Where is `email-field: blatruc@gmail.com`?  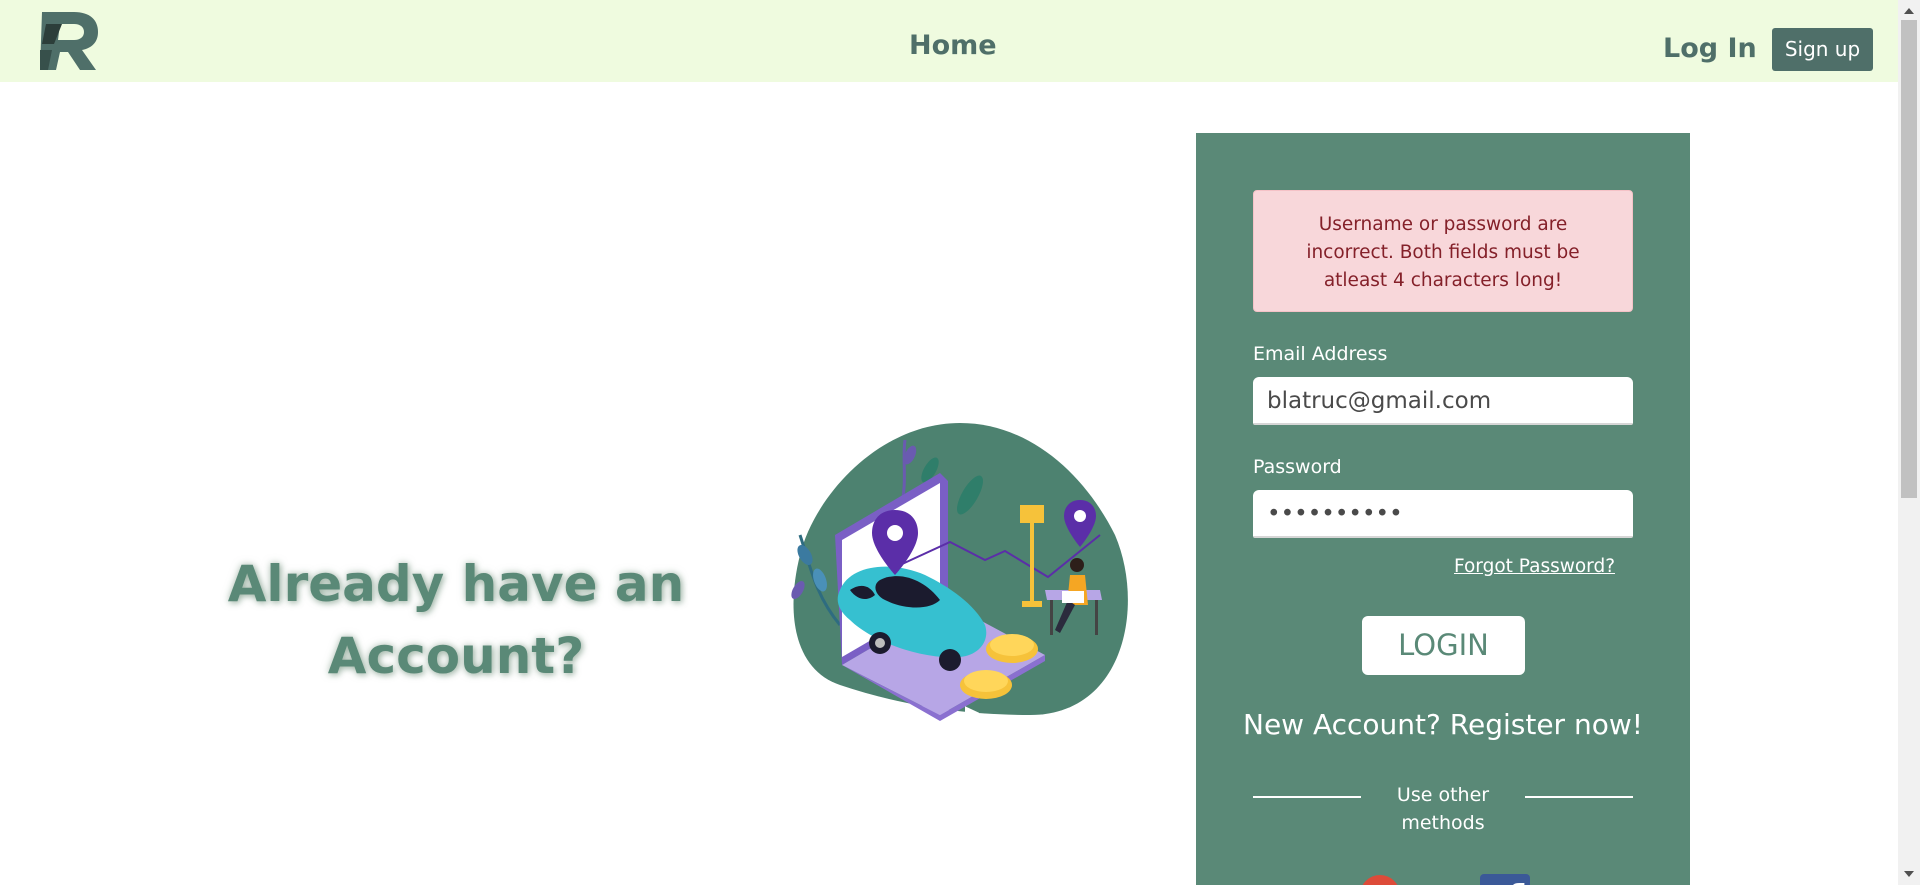
email-field: blatruc@gmail.com is located at coordinates (1443, 401).